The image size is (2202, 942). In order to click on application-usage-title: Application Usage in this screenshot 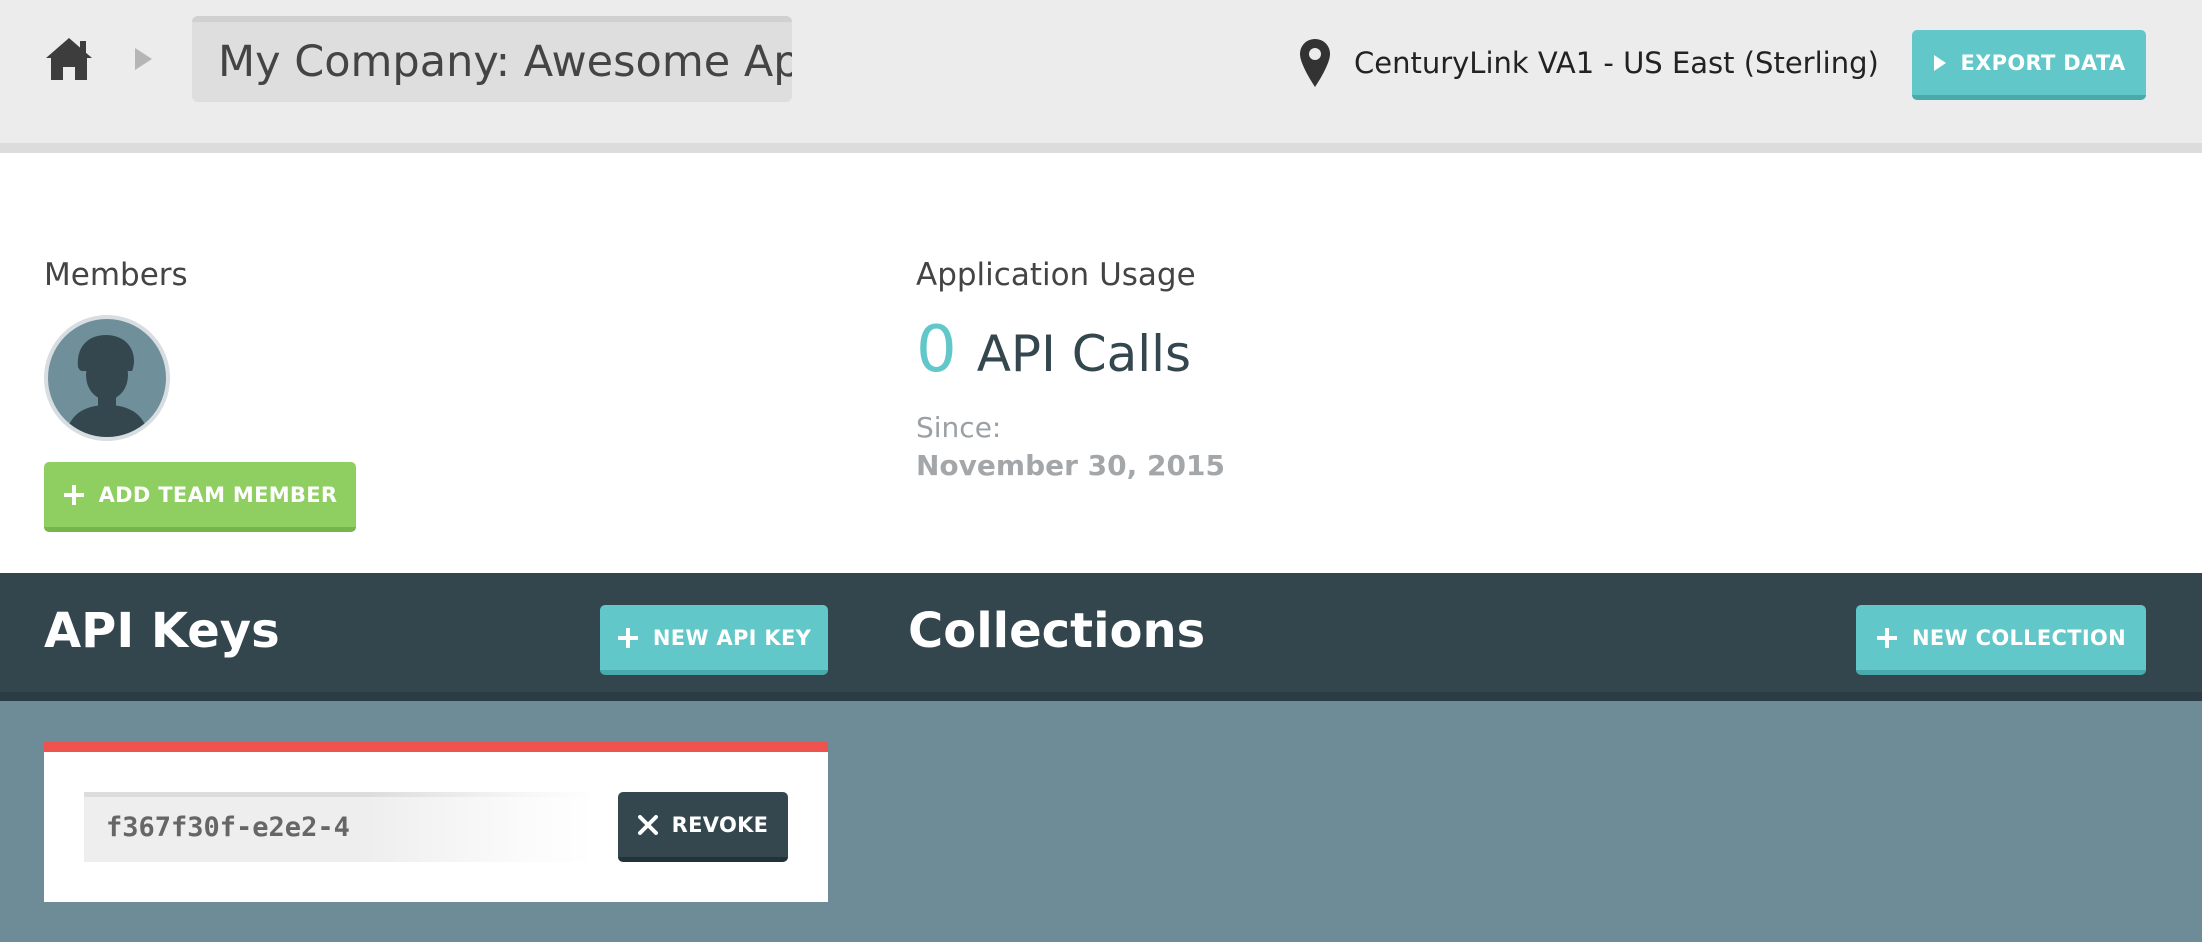, I will do `click(1056, 275)`.